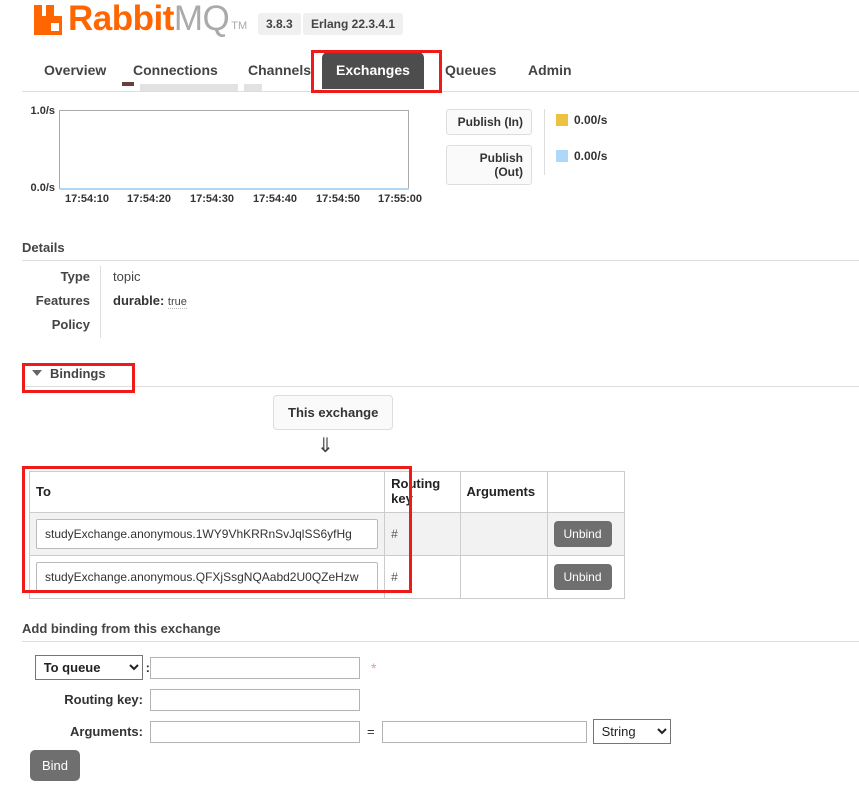  Describe the element at coordinates (234, 189) in the screenshot. I see `chart-series-baseline` at that location.